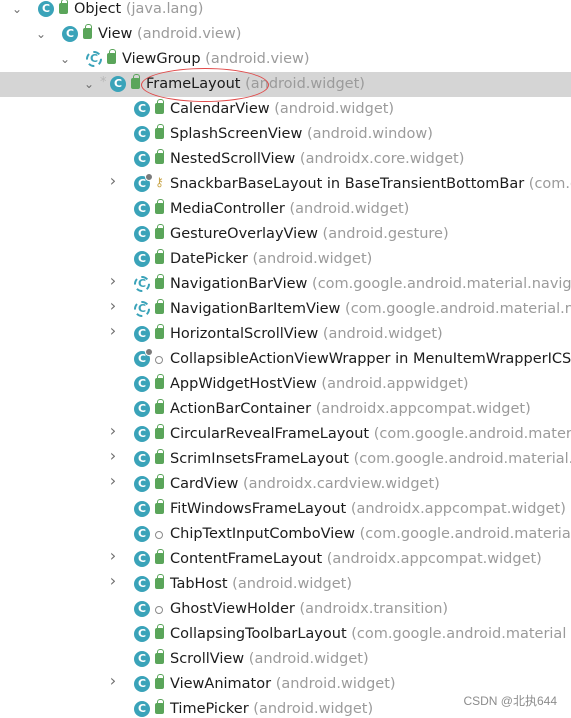 The height and width of the screenshot is (718, 571). I want to click on tree-row: C MediaController (android.widget), so click(285, 209).